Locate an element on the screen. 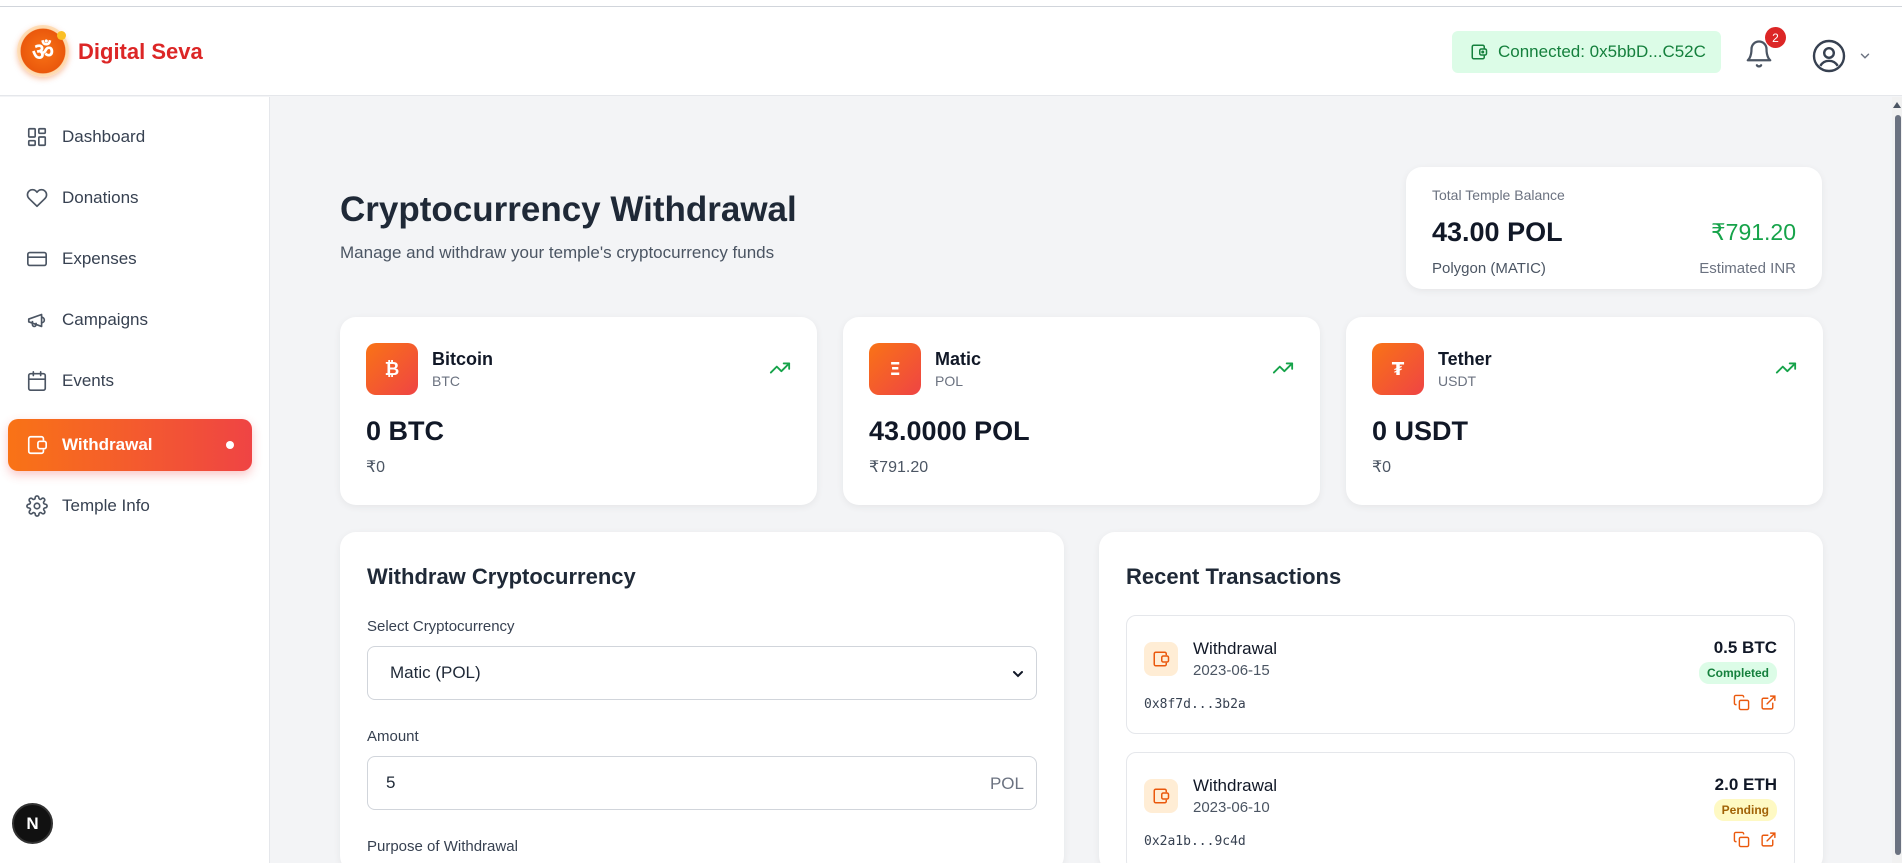 The width and height of the screenshot is (1902, 863). grid-icon is located at coordinates (37, 137).